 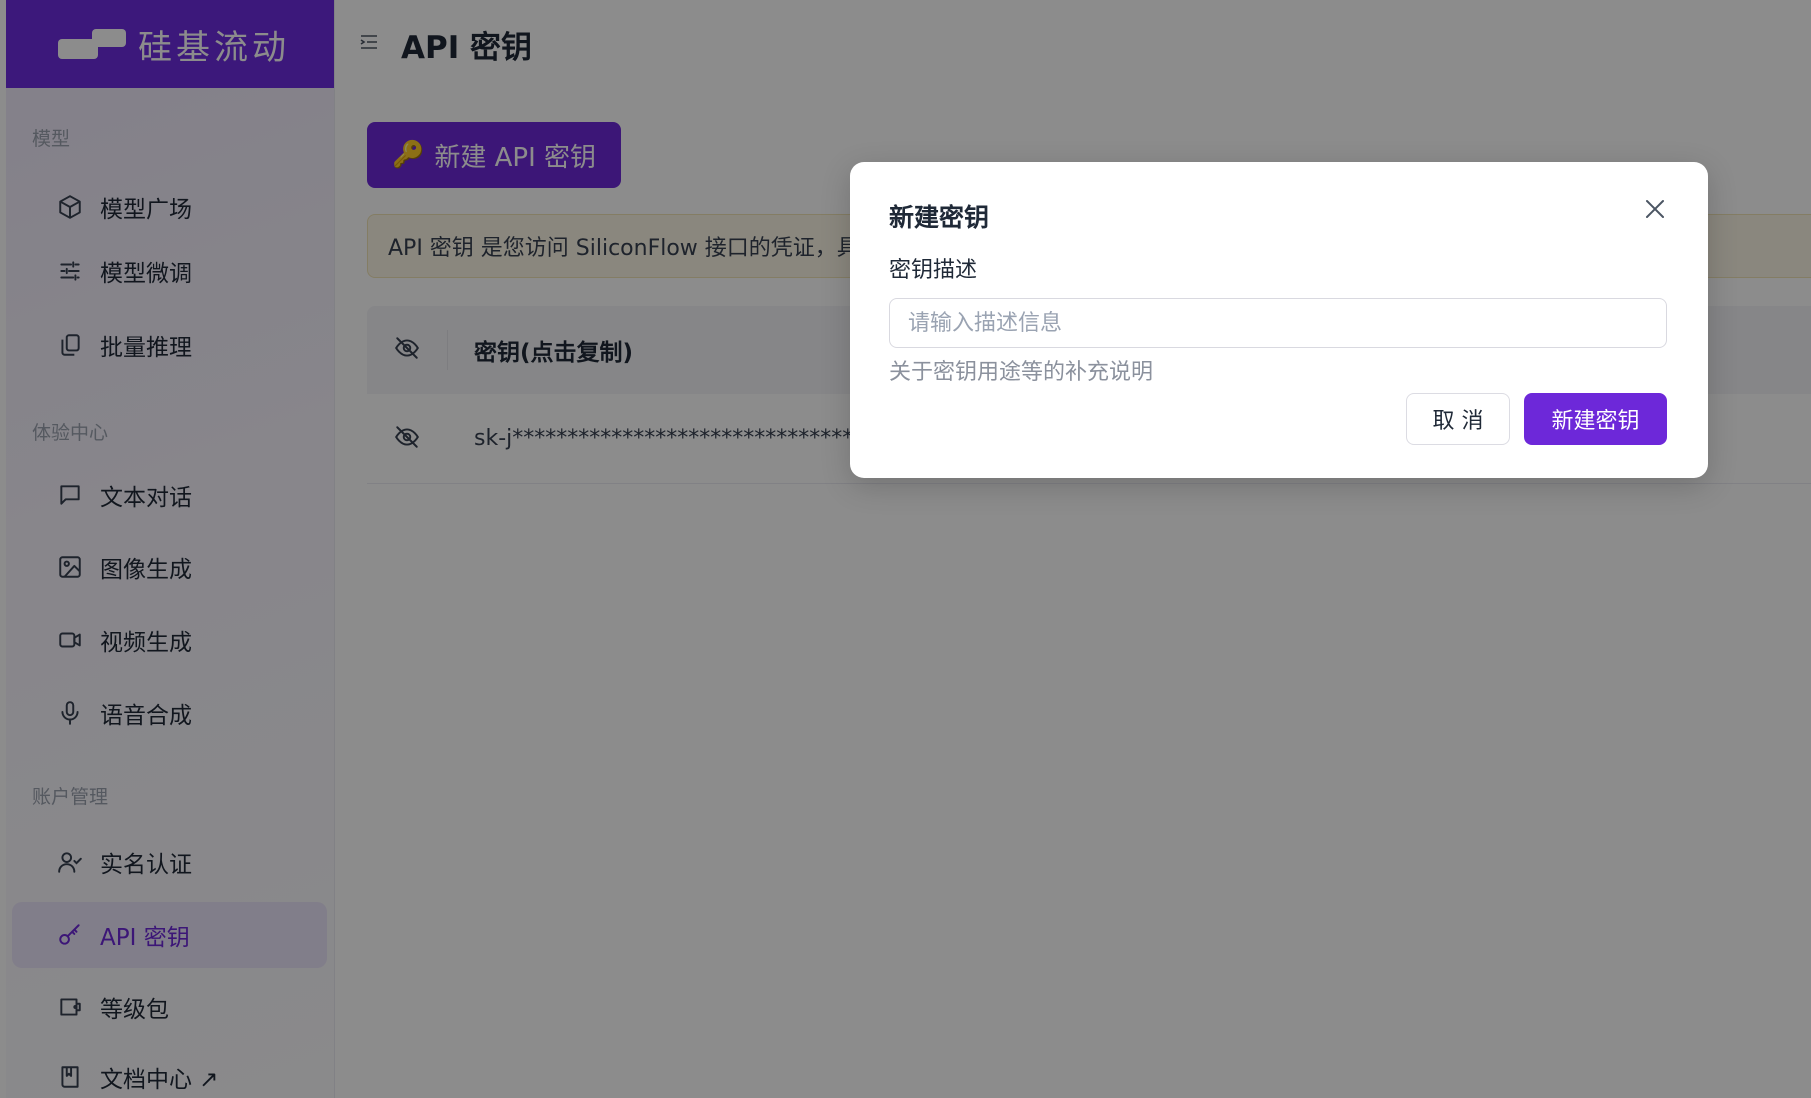 What do you see at coordinates (939, 217) in the screenshot?
I see `modal-title: 新建密钥` at bounding box center [939, 217].